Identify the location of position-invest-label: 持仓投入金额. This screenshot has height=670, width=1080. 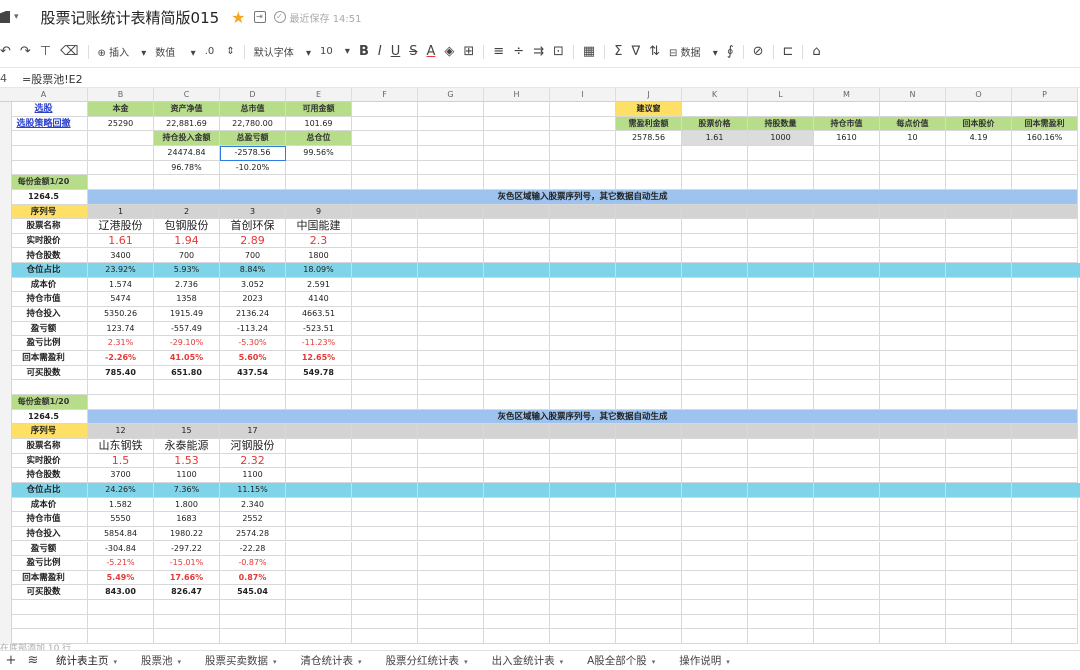
(187, 138).